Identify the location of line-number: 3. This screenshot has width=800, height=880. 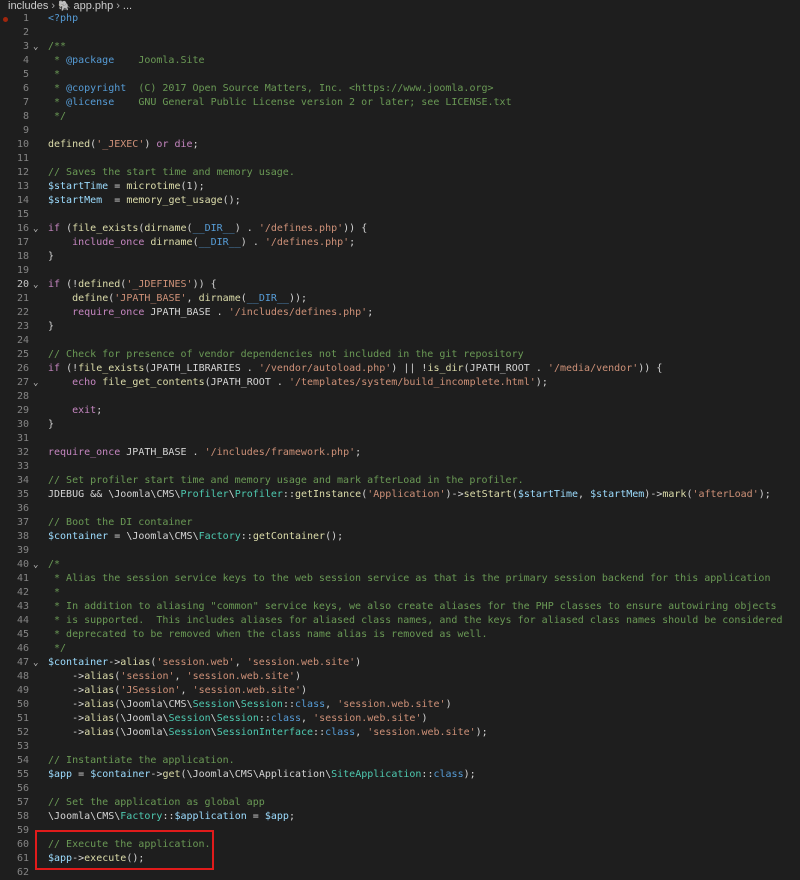
(25, 46).